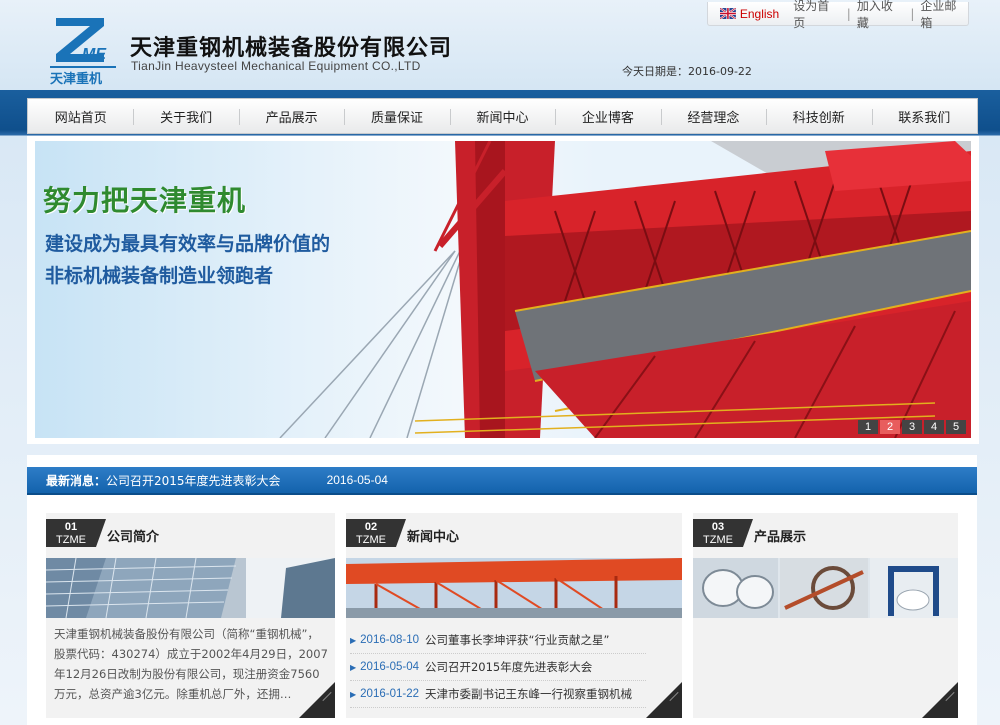 The height and width of the screenshot is (725, 1000). What do you see at coordinates (924, 116) in the screenshot?
I see `nav-contact: 联系我们` at bounding box center [924, 116].